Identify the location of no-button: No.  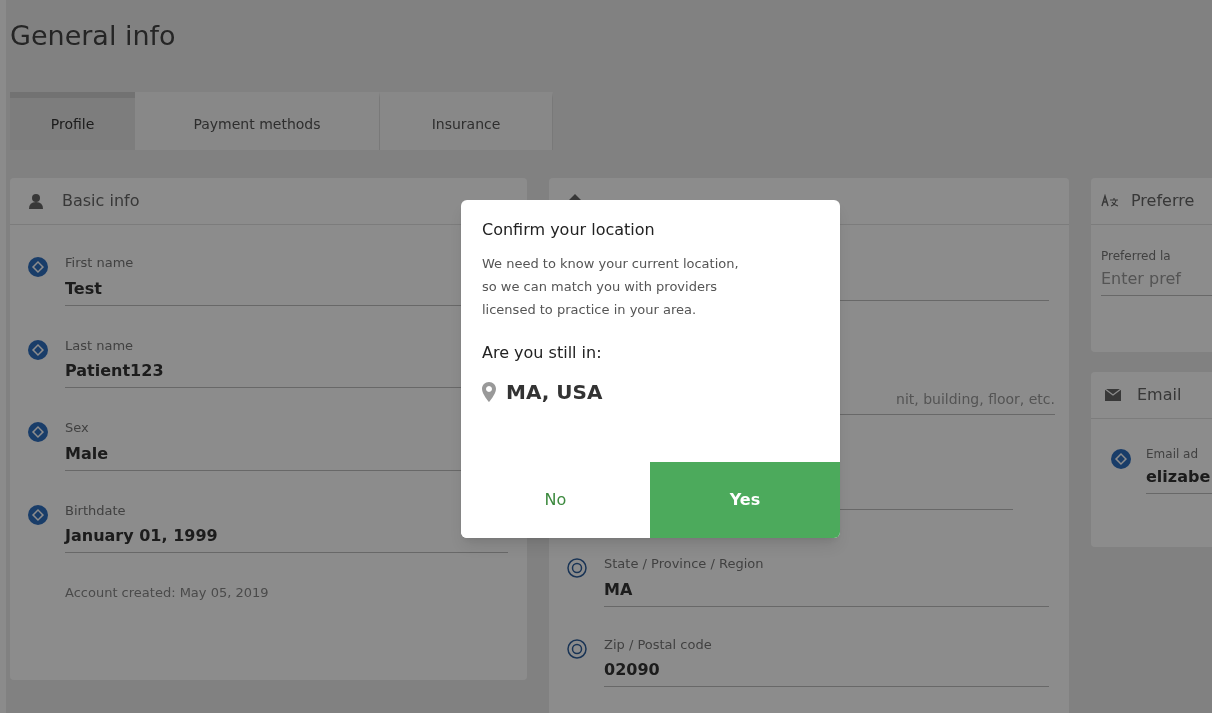
(555, 500).